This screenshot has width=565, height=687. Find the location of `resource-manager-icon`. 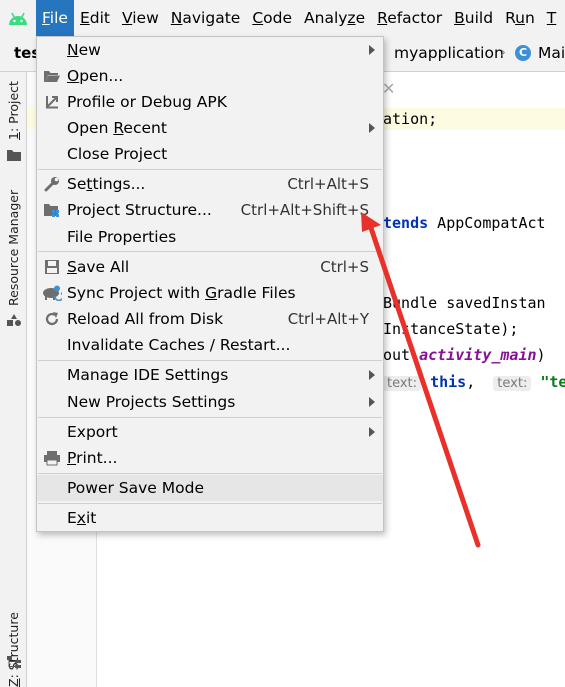

resource-manager-icon is located at coordinates (14, 320).